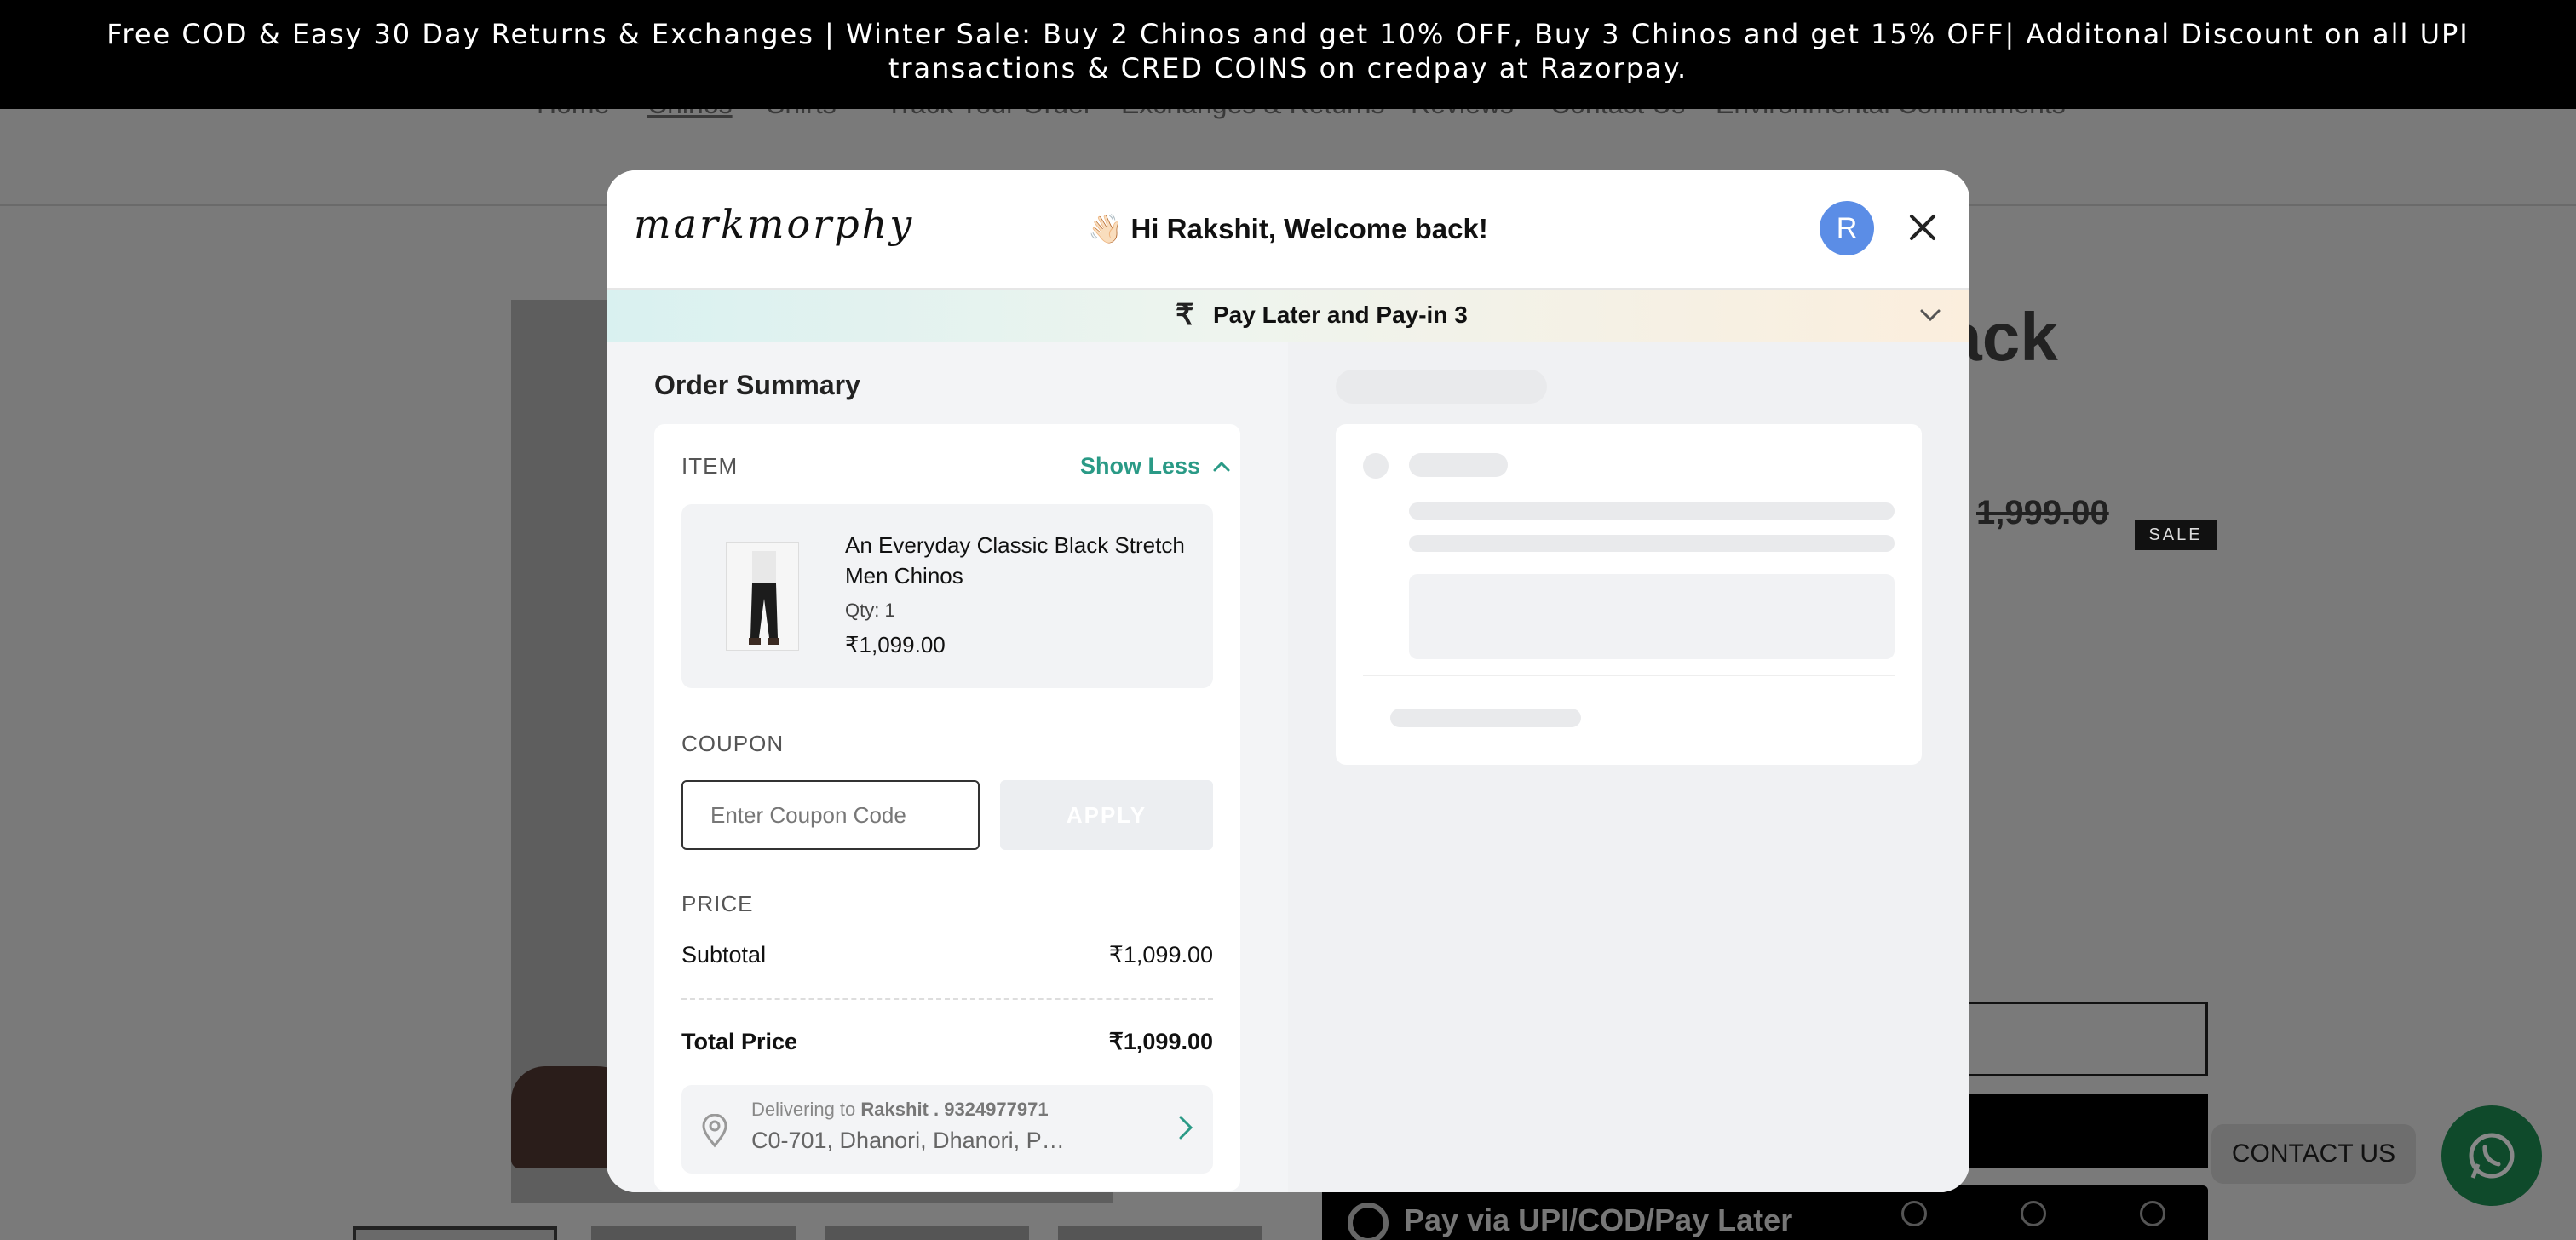  Describe the element at coordinates (947, 955) in the screenshot. I see `subtotal-row: Subtotal ₹1,099.00` at that location.